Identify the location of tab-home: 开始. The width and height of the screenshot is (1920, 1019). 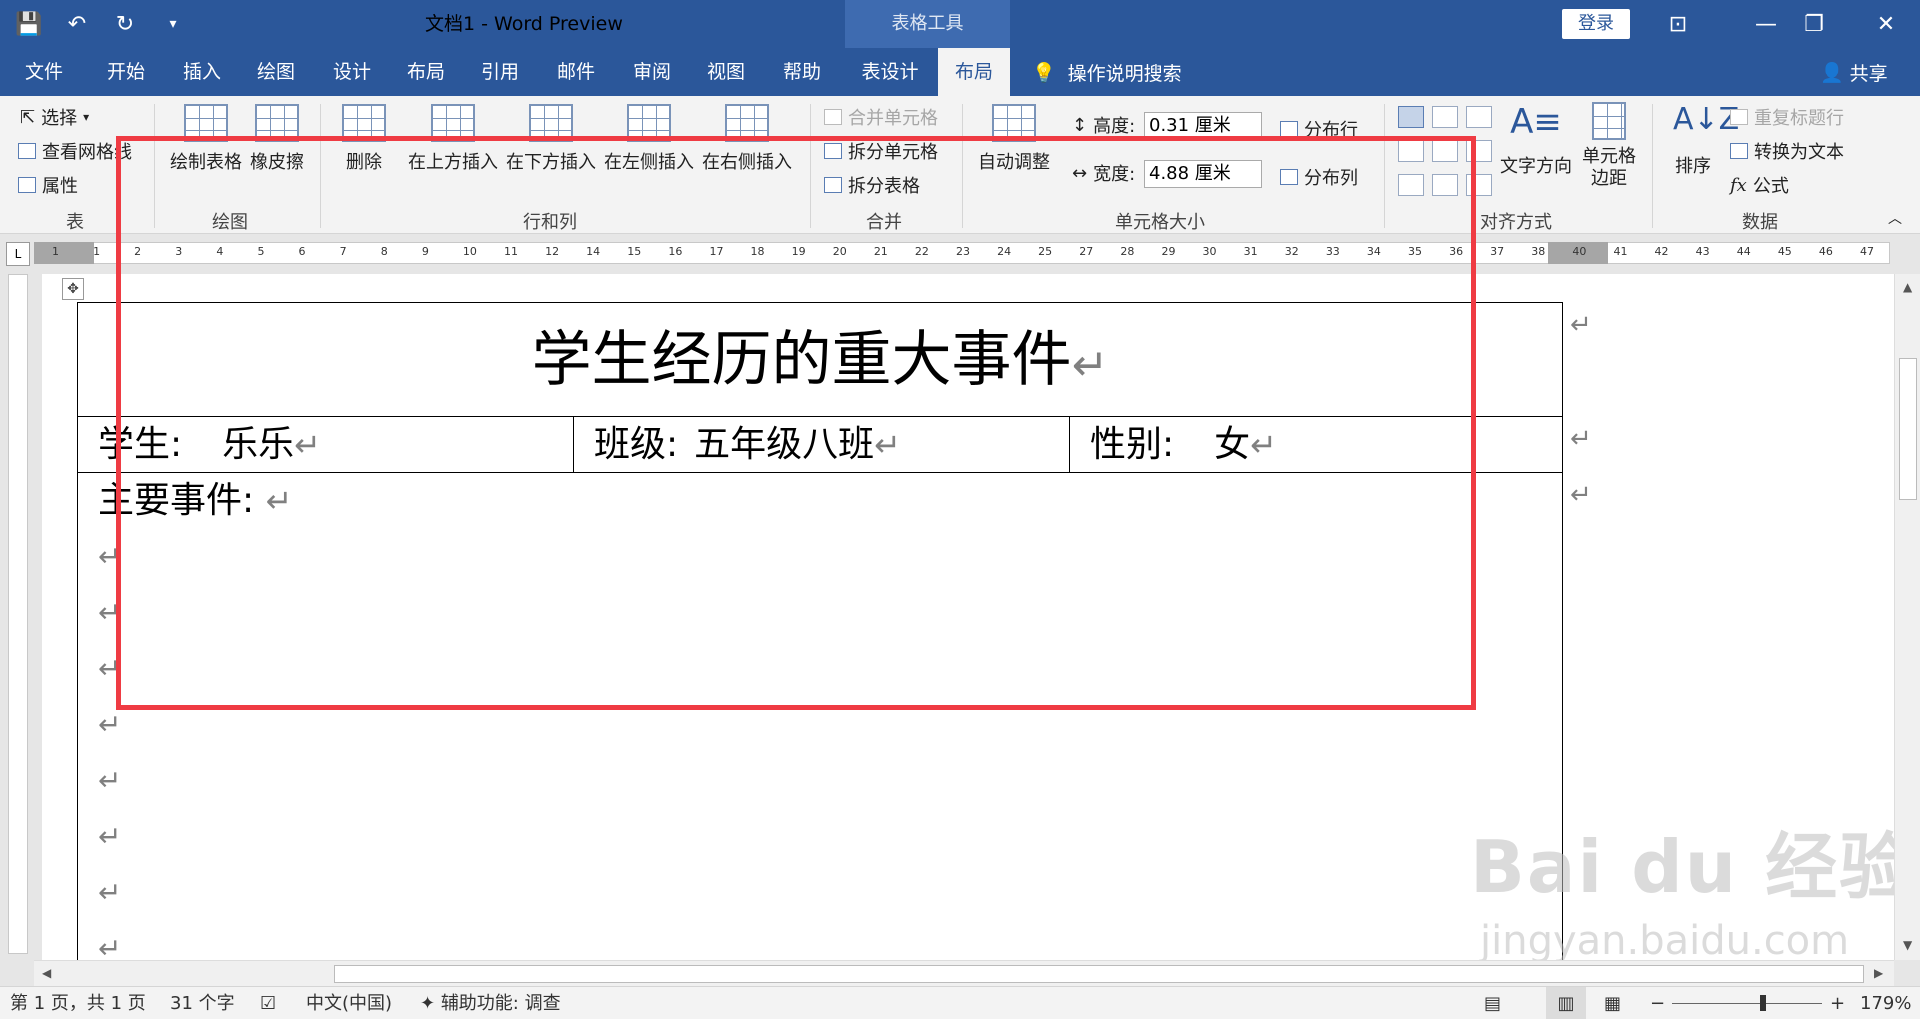
(126, 72).